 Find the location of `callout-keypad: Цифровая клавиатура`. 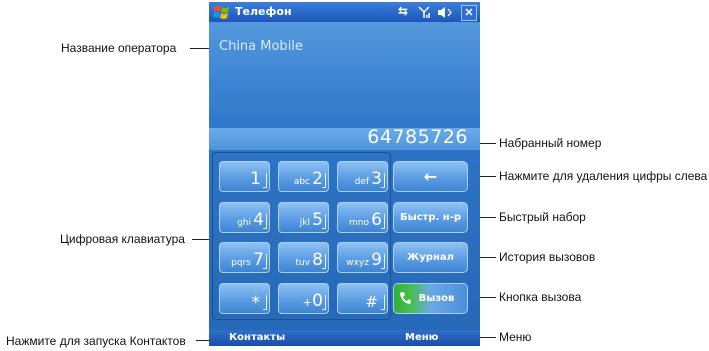

callout-keypad: Цифровая клавиатура is located at coordinates (122, 239).